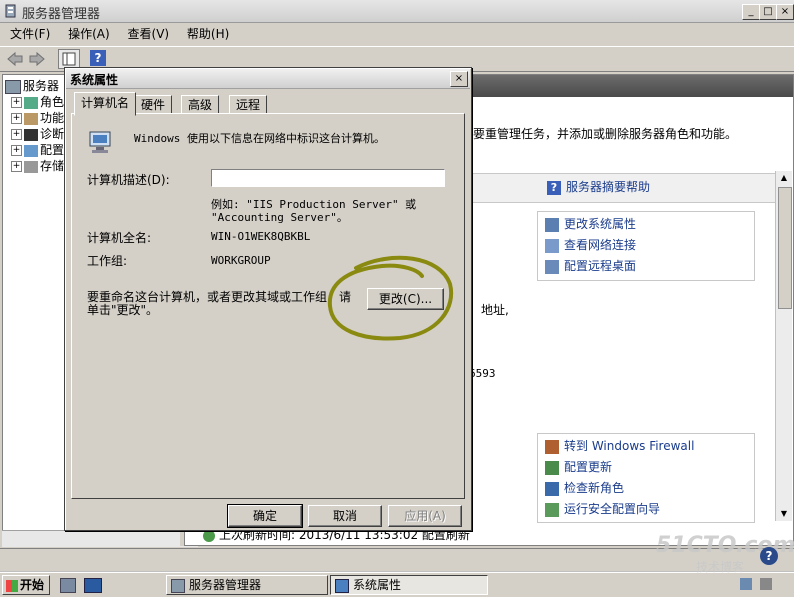 Image resolution: width=794 pixels, height=597 pixels. I want to click on features-icon, so click(31, 118).